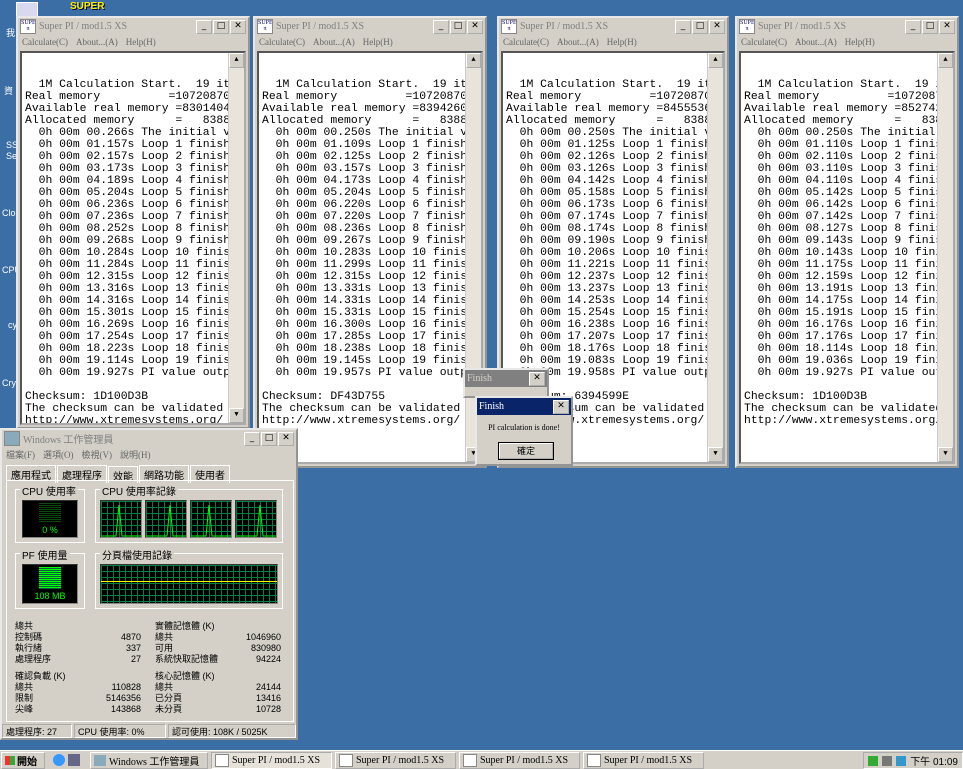 This screenshot has height=769, width=963. Describe the element at coordinates (29, 637) in the screenshot. I see `handles-label: 控制碼` at that location.